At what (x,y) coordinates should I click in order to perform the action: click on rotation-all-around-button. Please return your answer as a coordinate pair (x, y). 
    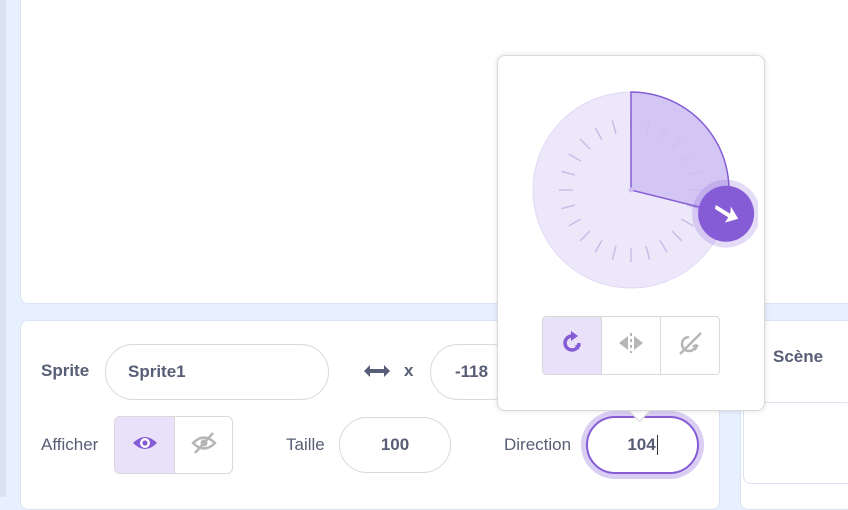
    Looking at the image, I should click on (572, 345).